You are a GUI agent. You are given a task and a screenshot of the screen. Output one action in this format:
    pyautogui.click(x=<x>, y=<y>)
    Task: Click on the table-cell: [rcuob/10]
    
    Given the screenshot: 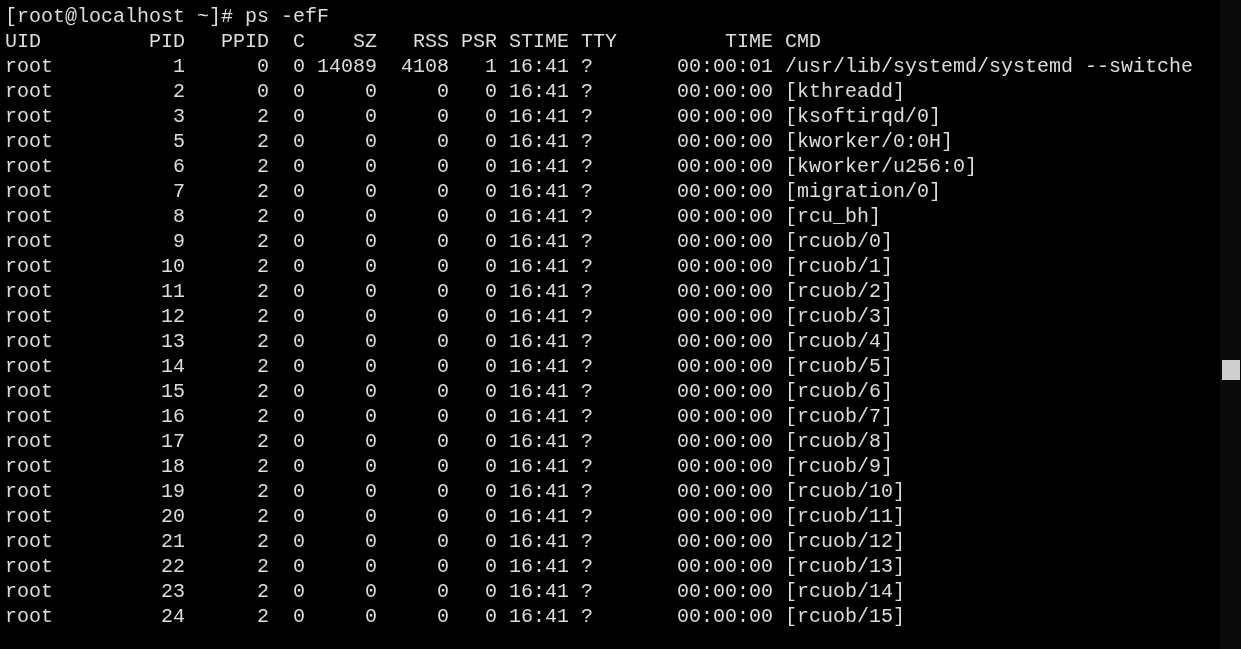 What is the action you would take?
    pyautogui.click(x=845, y=491)
    